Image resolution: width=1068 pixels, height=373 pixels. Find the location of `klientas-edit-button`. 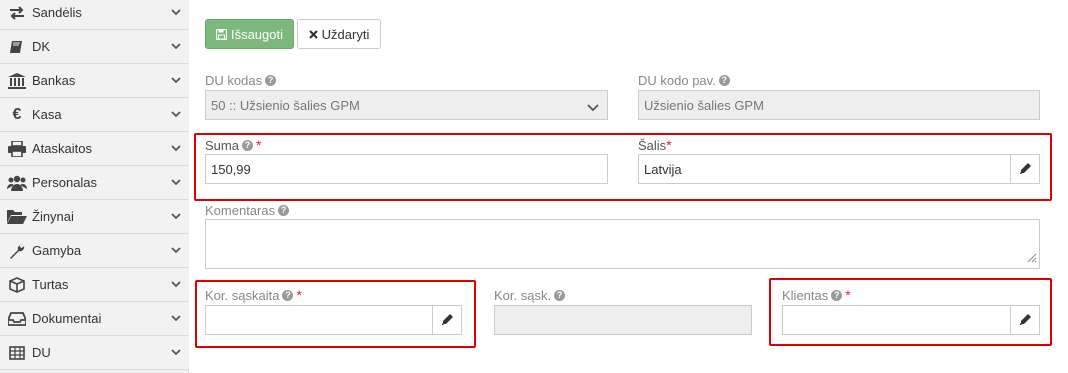

klientas-edit-button is located at coordinates (1025, 320).